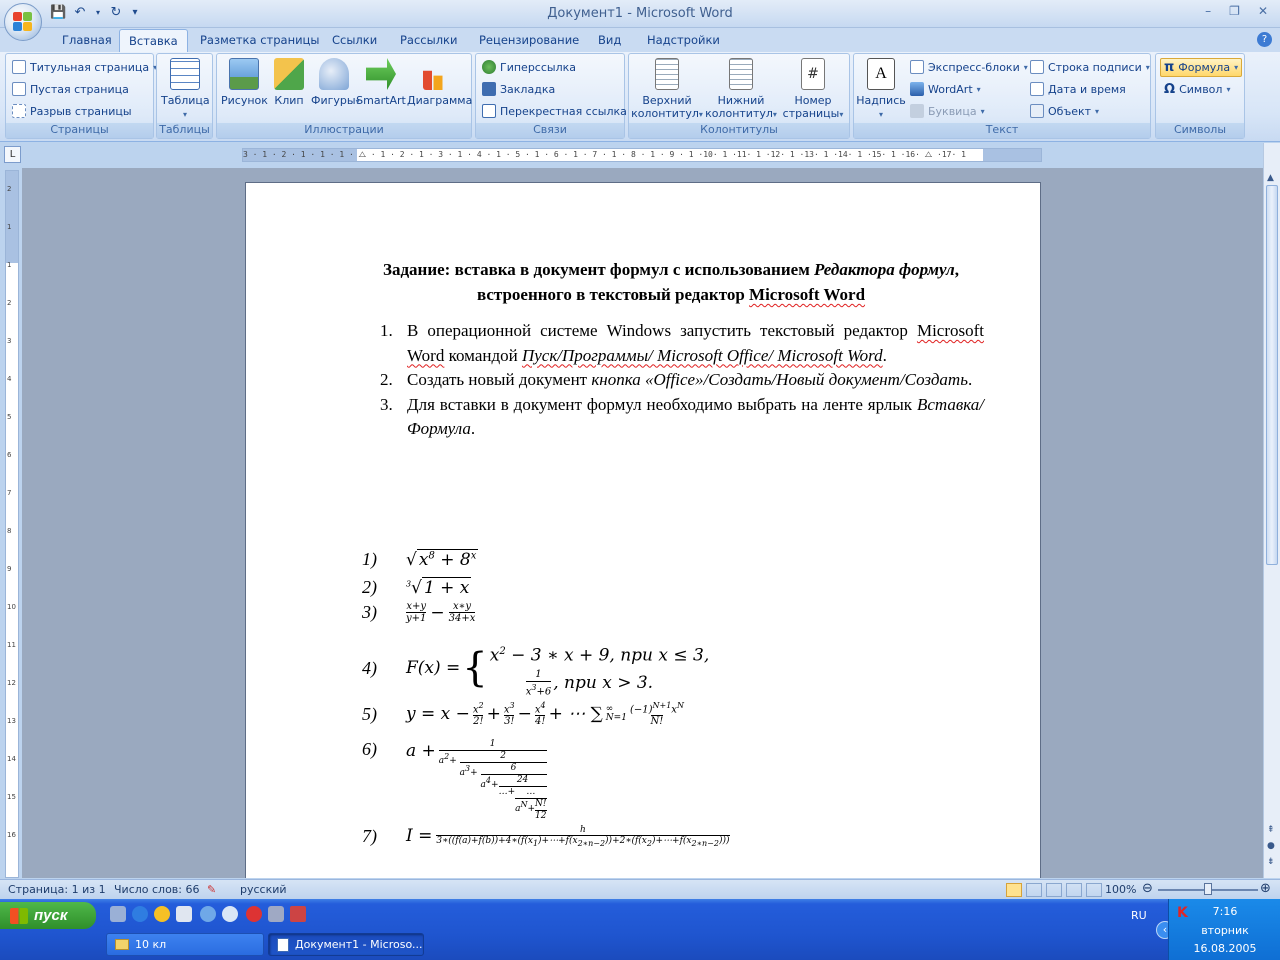  Describe the element at coordinates (881, 89) in the screenshot. I see `textbox-button: A Надпись ▾` at that location.